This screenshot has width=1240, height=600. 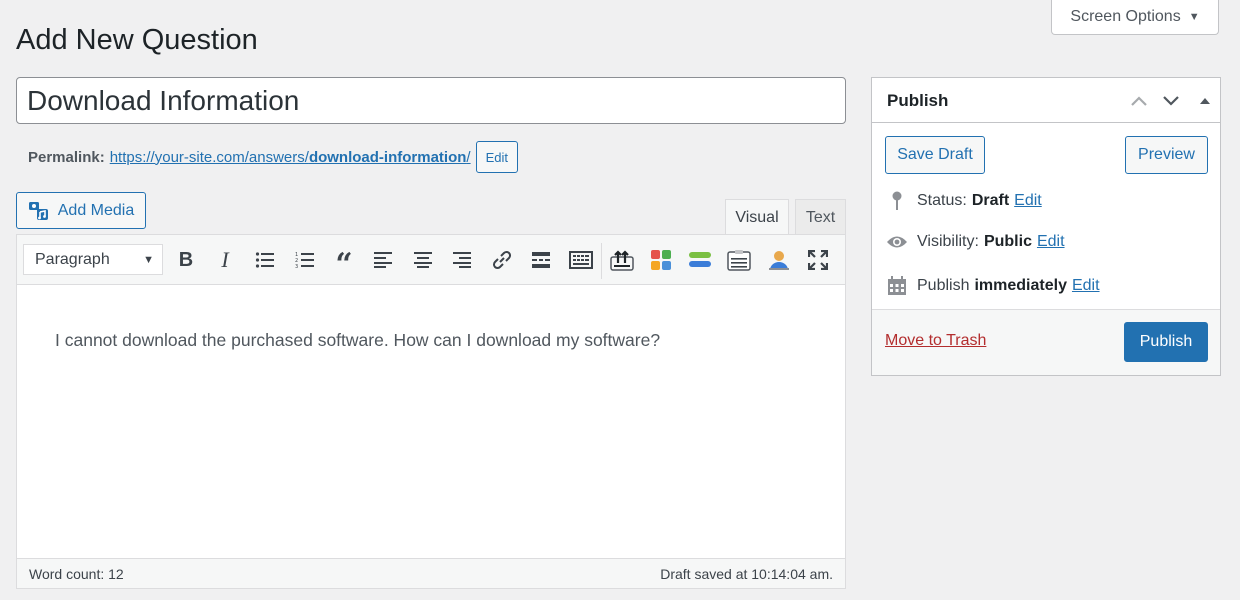 I want to click on visibility-value: Public, so click(x=1007, y=241).